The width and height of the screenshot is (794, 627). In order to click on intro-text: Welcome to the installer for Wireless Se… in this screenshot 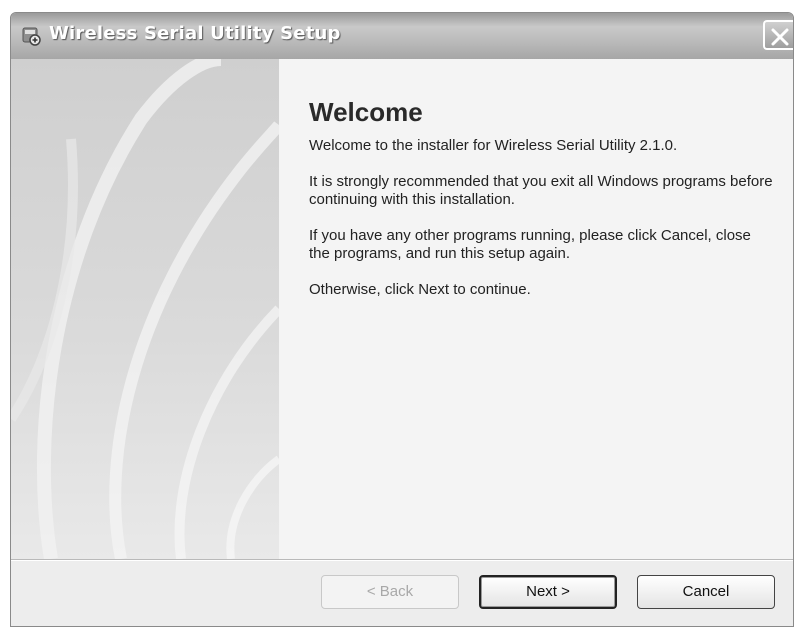, I will do `click(493, 145)`.